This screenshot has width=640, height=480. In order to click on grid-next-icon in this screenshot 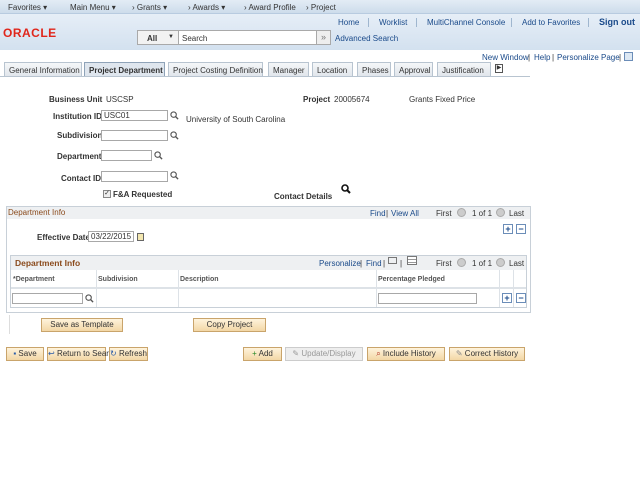, I will do `click(500, 262)`.